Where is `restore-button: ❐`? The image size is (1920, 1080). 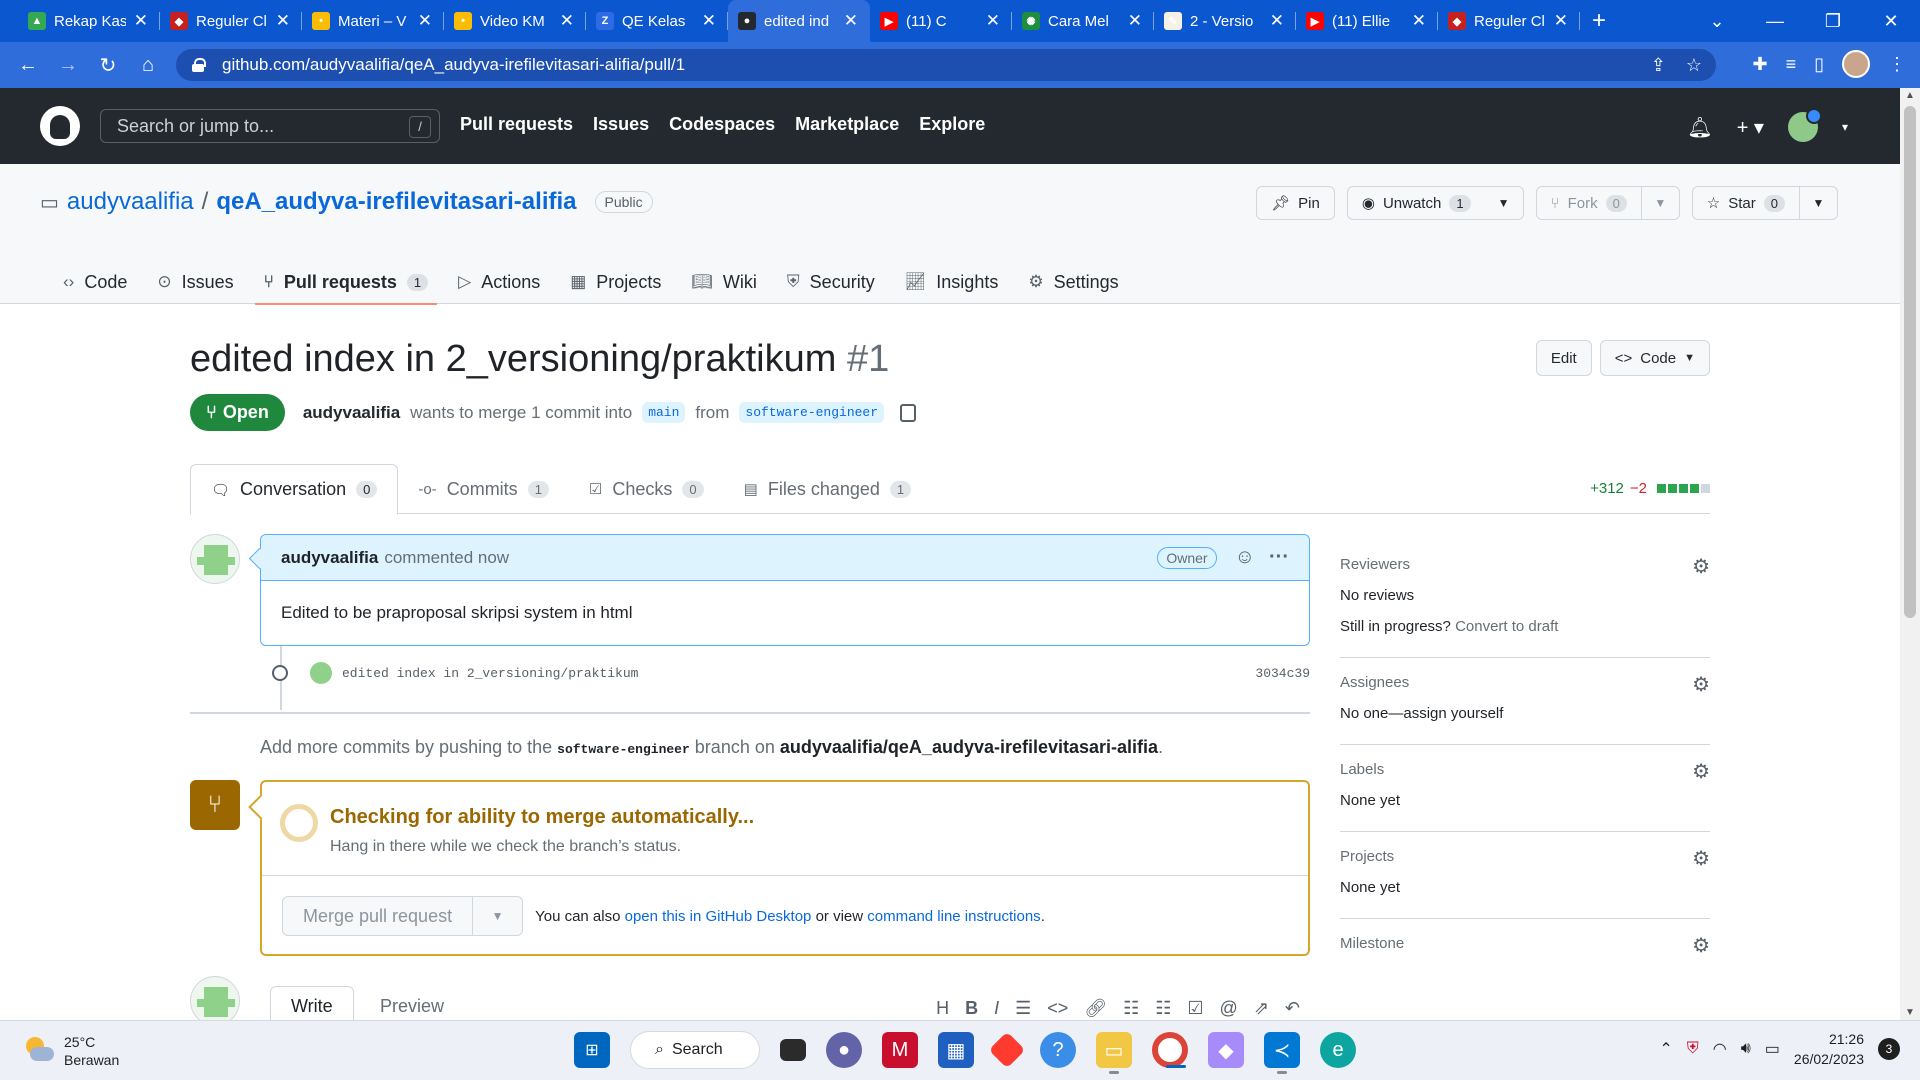 restore-button: ❐ is located at coordinates (1833, 21).